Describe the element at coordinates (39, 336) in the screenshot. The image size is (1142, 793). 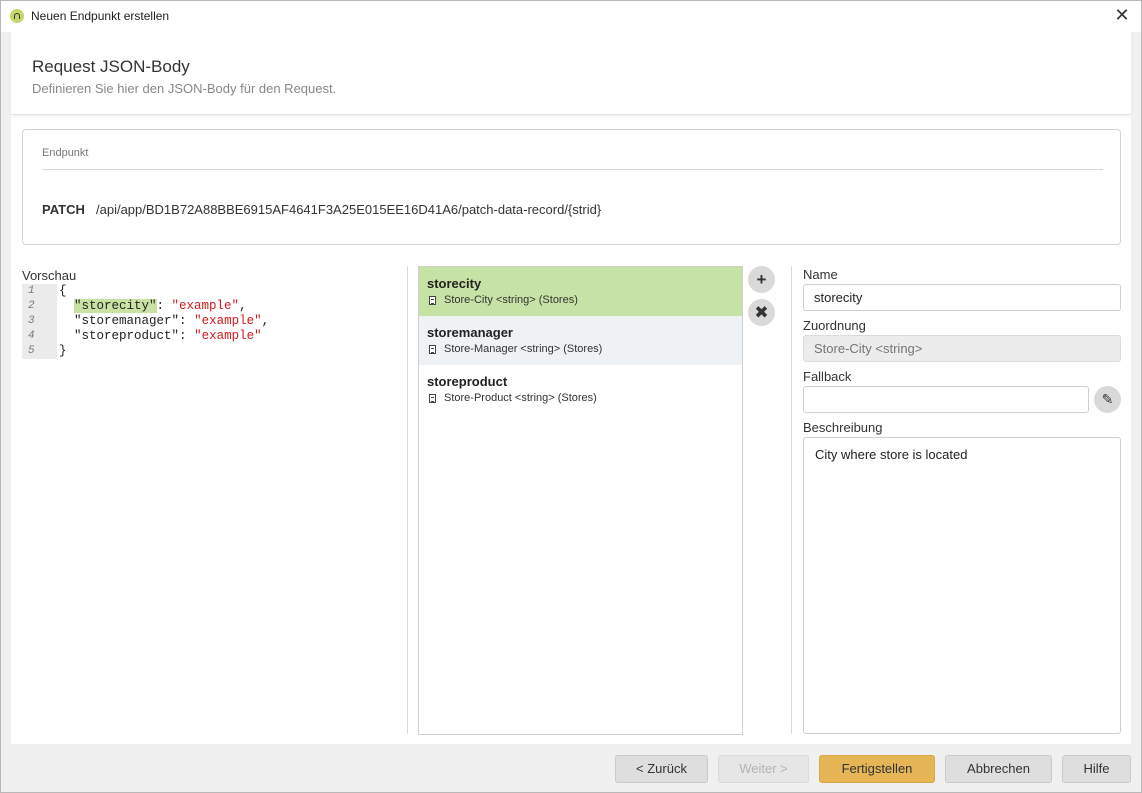
I see `line-number: 4` at that location.